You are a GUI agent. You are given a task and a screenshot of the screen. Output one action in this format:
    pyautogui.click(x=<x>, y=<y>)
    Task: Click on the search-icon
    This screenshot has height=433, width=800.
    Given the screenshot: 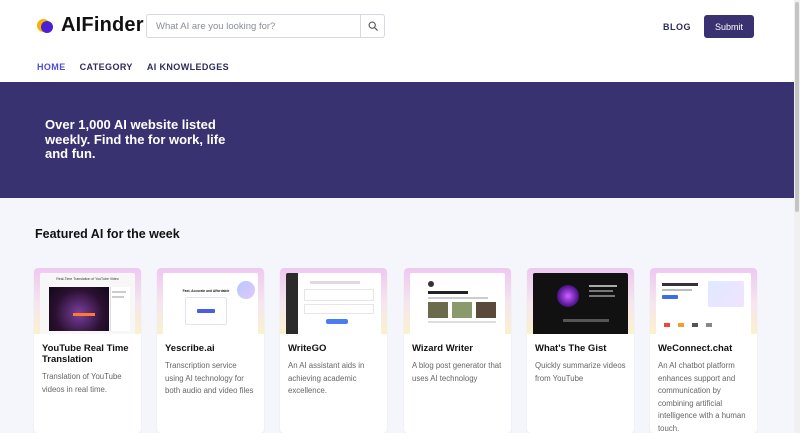 What is the action you would take?
    pyautogui.click(x=373, y=26)
    